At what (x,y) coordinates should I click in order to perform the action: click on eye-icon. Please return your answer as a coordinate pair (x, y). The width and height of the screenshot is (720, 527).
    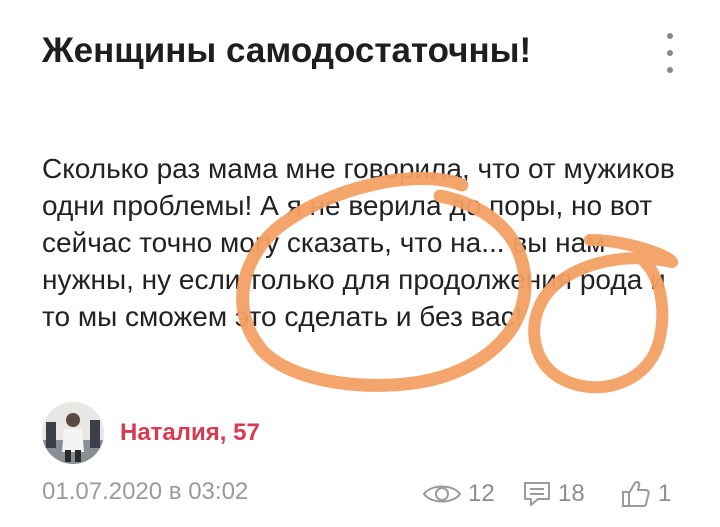
    Looking at the image, I should click on (442, 494).